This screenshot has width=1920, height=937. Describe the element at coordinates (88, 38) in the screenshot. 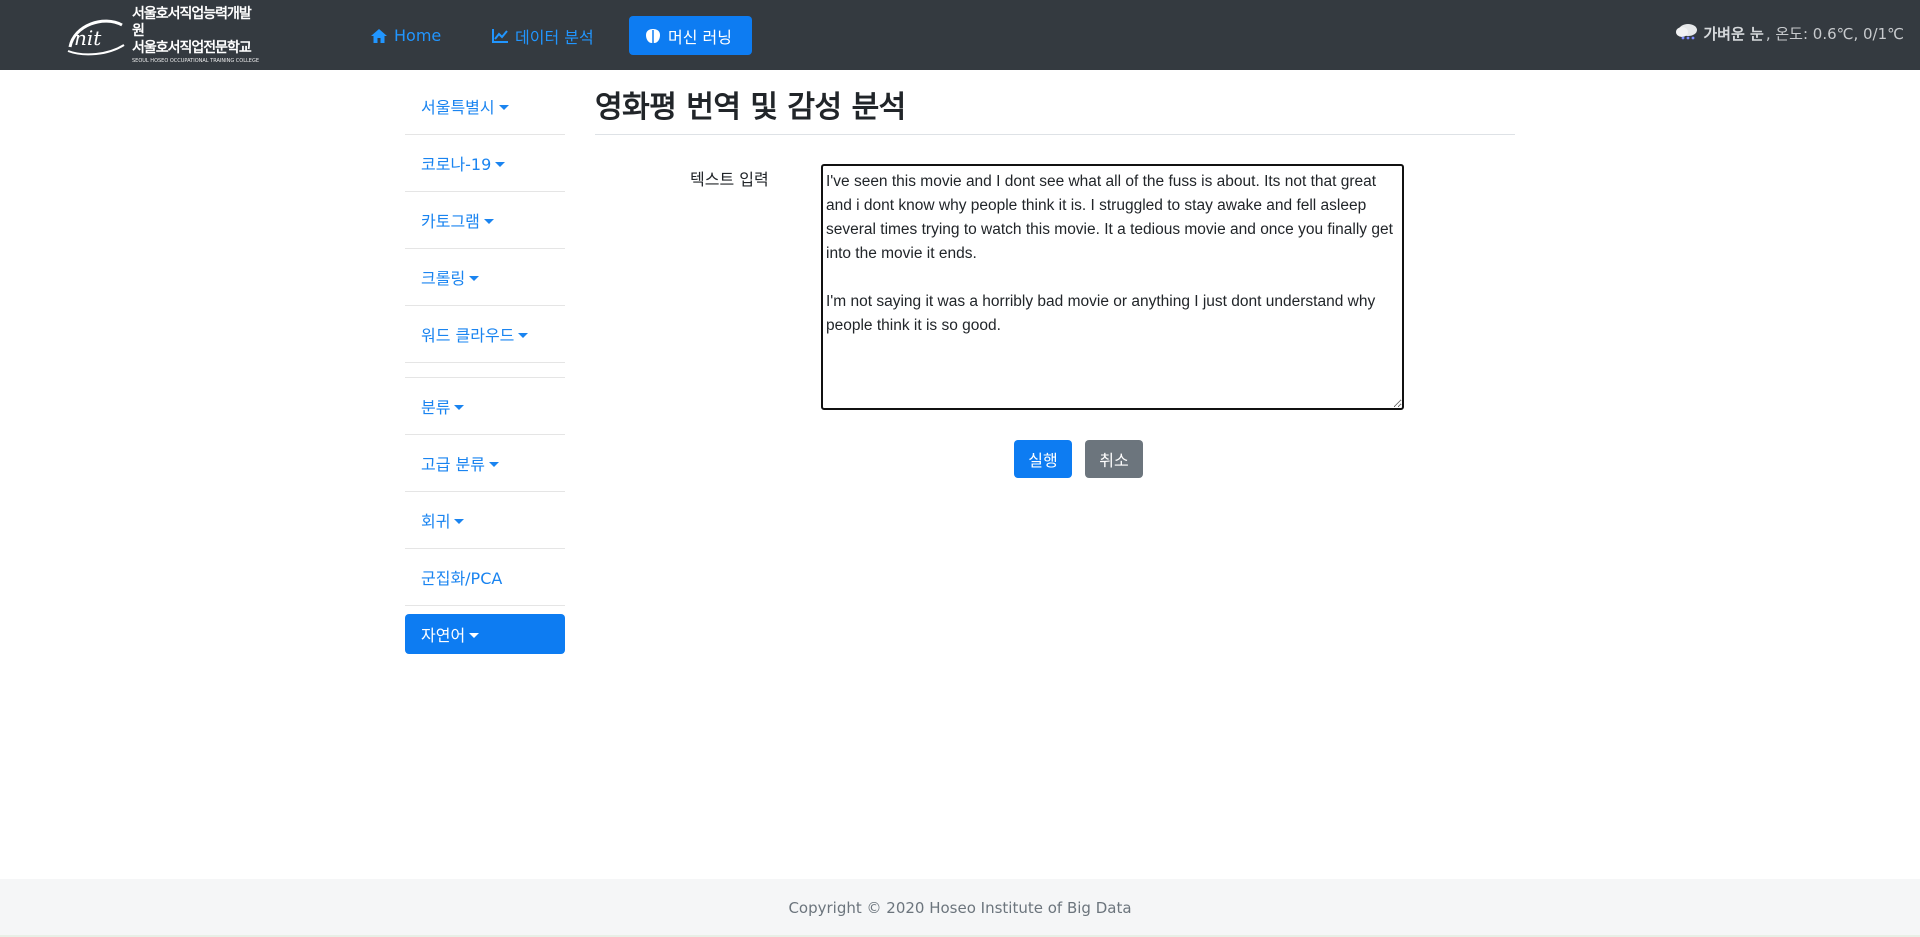

I see `svg-text: nit` at that location.